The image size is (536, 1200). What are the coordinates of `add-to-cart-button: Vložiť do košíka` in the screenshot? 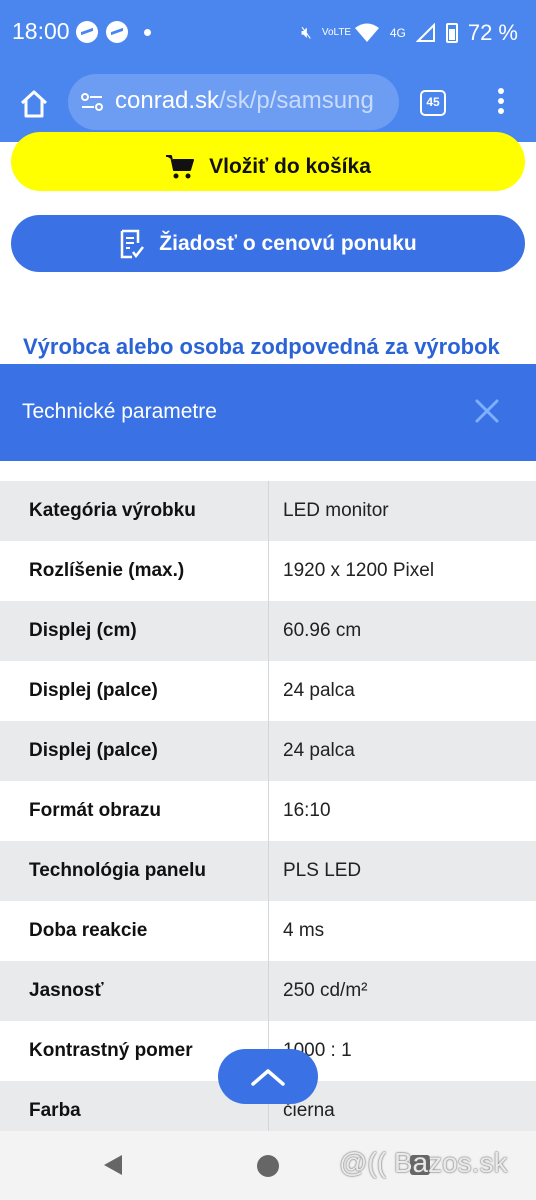 It's located at (268, 161).